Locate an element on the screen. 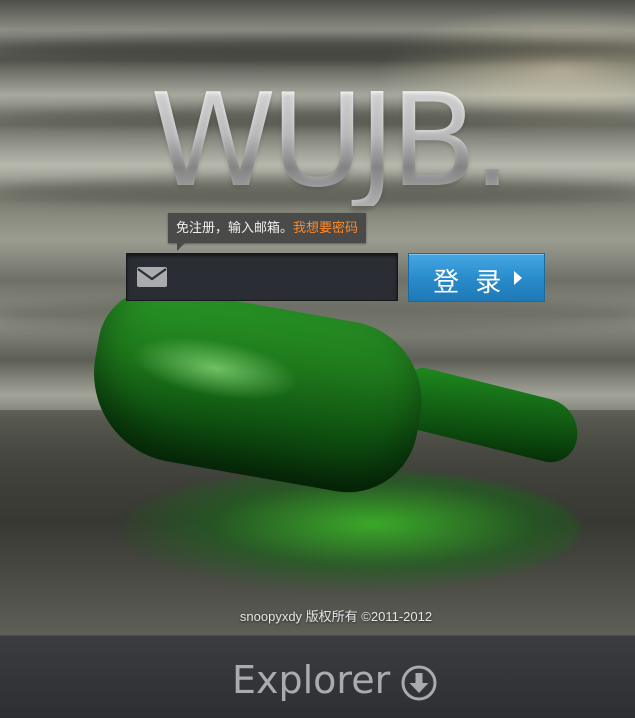  site-logo: WUJB. is located at coordinates (350, 142).